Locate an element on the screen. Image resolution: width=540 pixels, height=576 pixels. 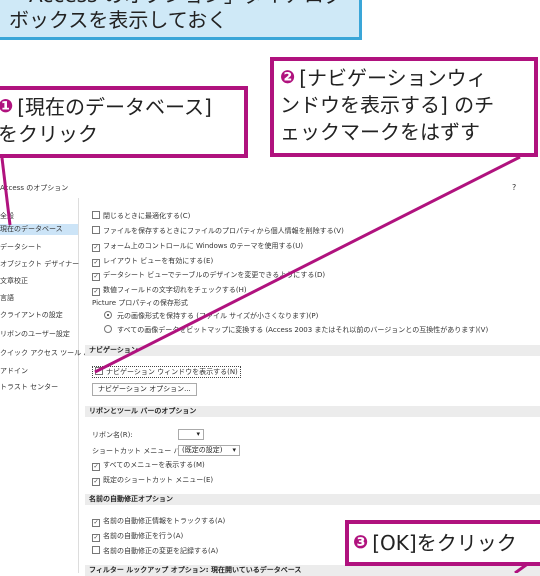
step2-line3: ェックマークをはずす is located at coordinates (380, 132).